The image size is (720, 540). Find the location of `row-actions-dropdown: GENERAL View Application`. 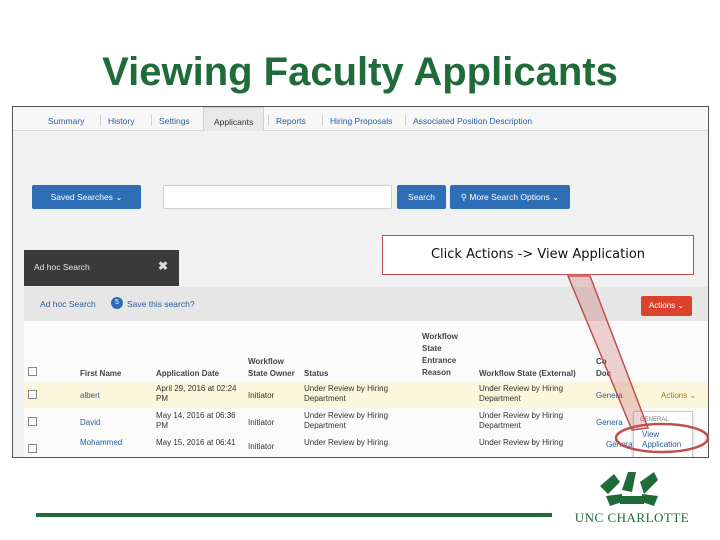

row-actions-dropdown: GENERAL View Application is located at coordinates (663, 434).